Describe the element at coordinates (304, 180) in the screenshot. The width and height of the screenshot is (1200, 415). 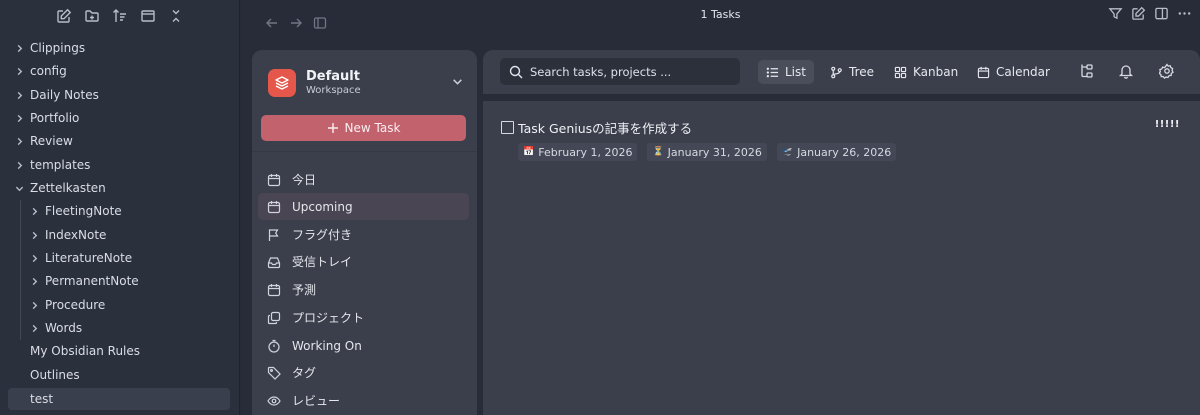
I see `nav-item-label: 今日` at that location.